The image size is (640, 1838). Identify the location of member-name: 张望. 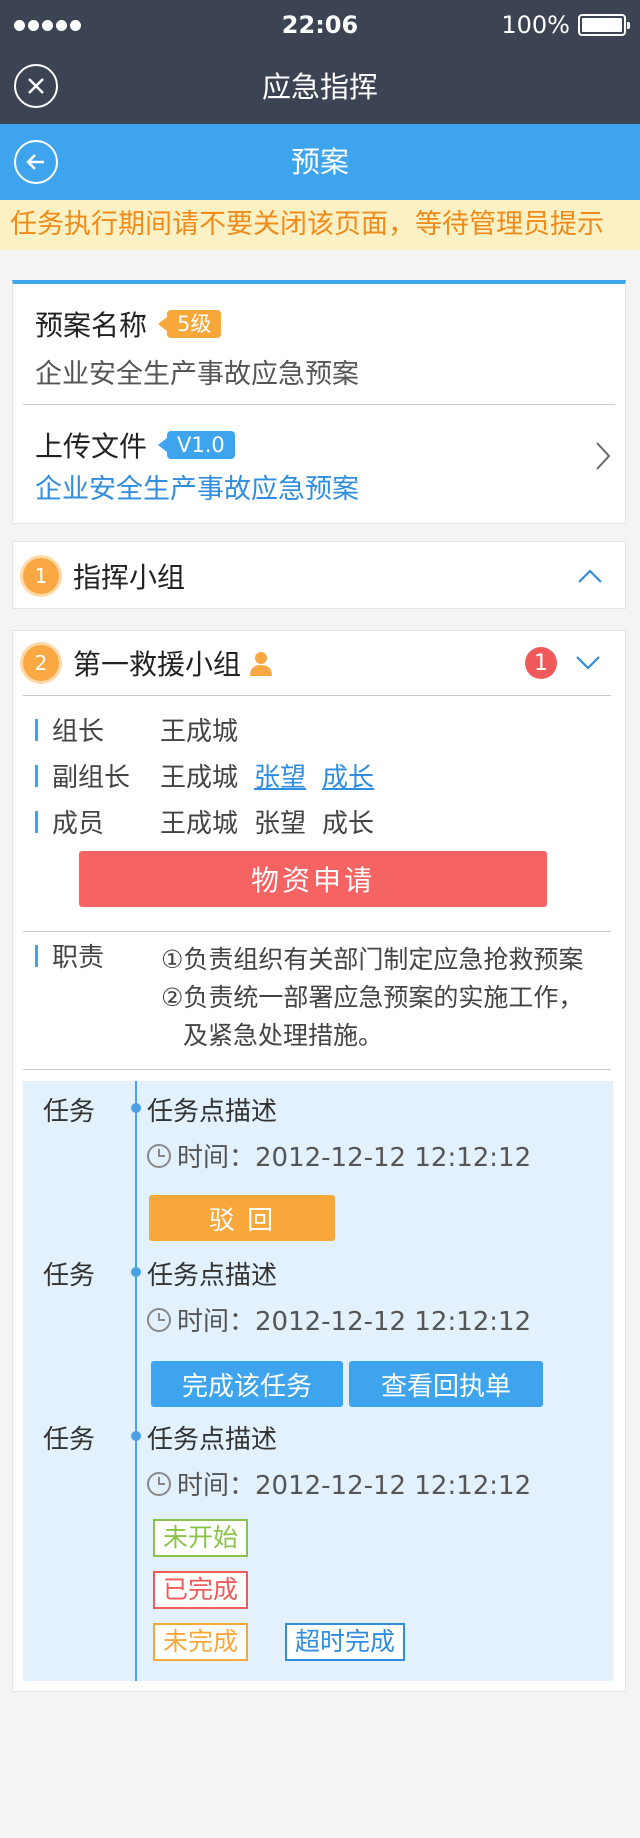
(280, 824).